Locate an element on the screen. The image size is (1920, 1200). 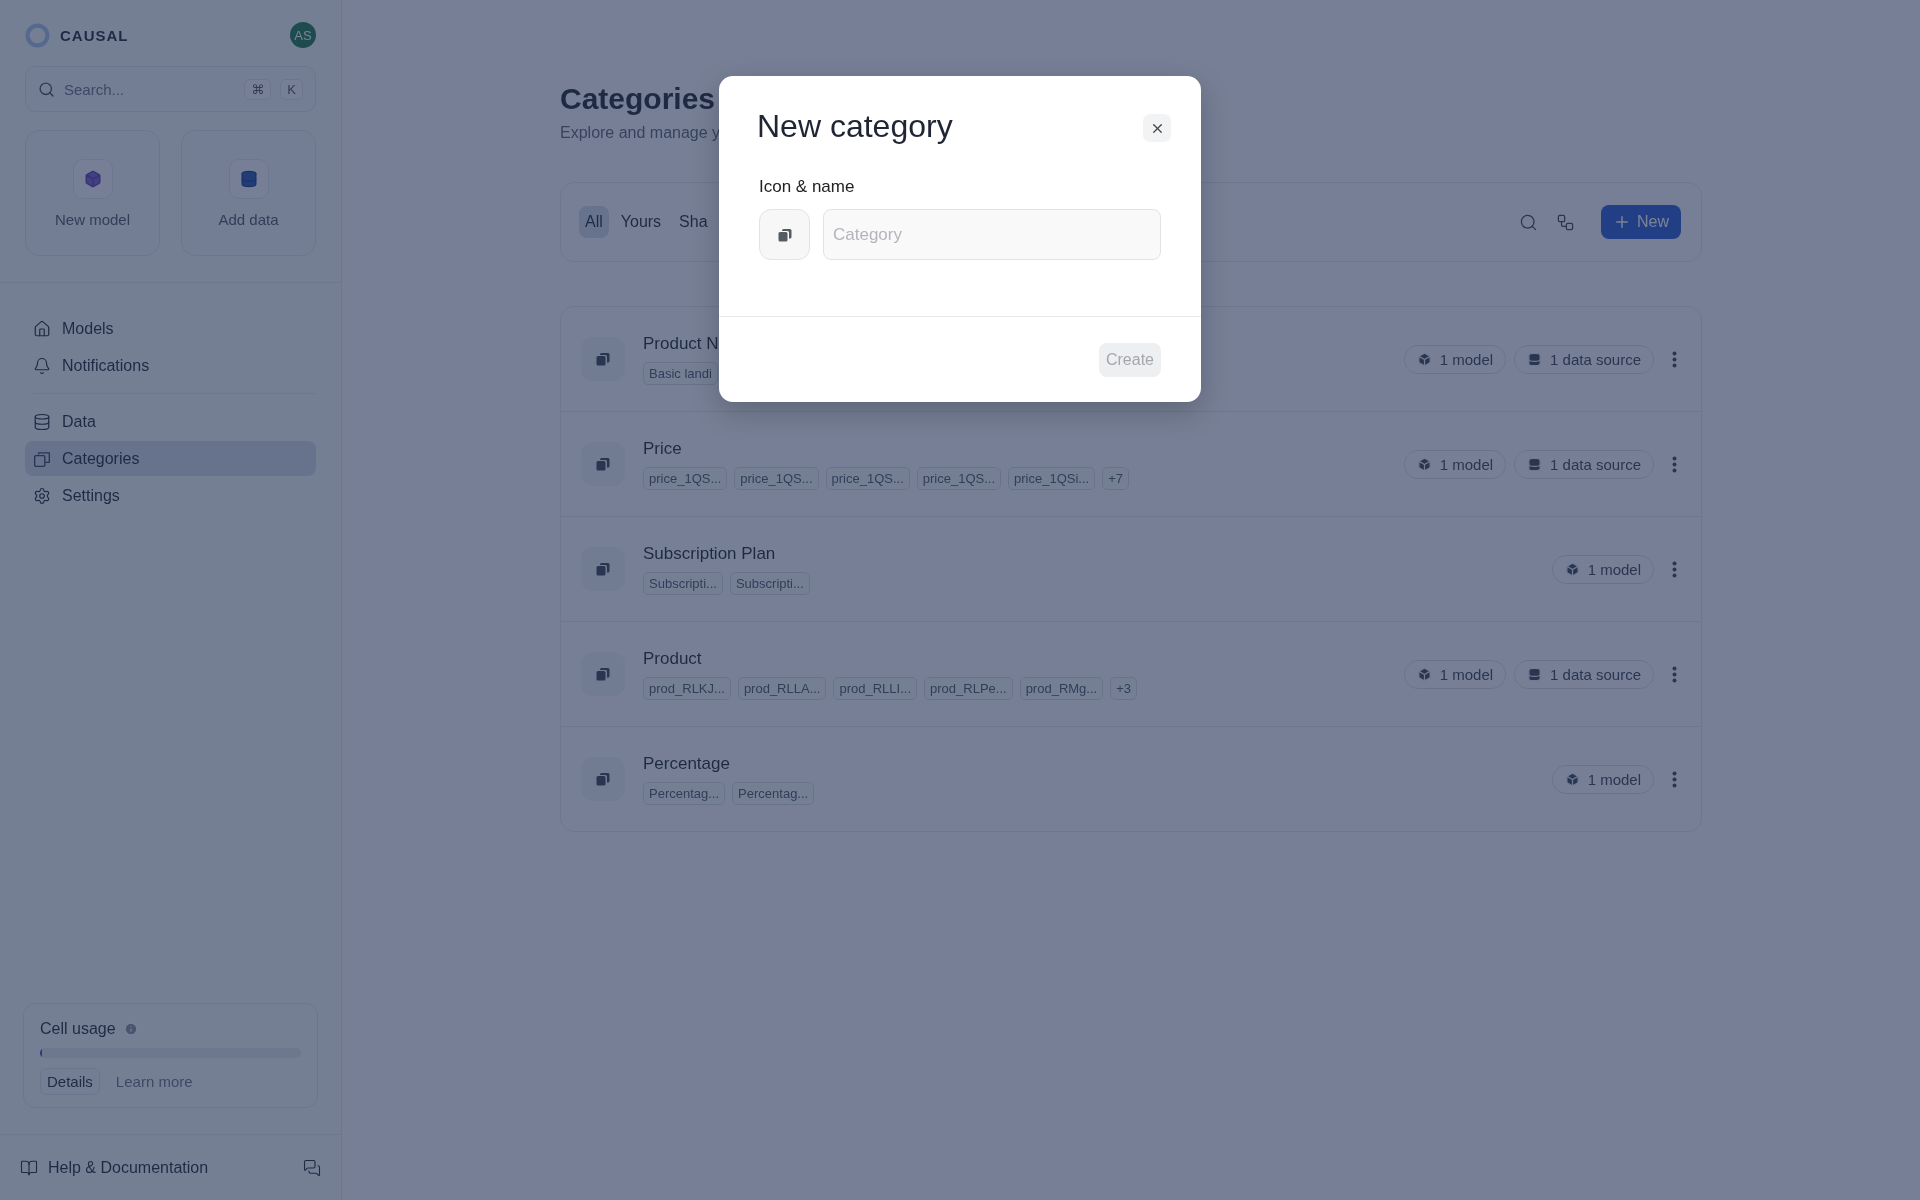
filter-tab: Sha is located at coordinates (693, 222).